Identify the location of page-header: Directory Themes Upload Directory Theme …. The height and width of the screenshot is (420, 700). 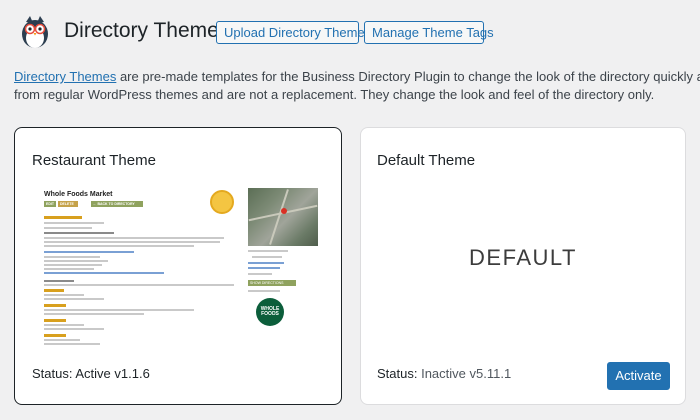
(350, 30).